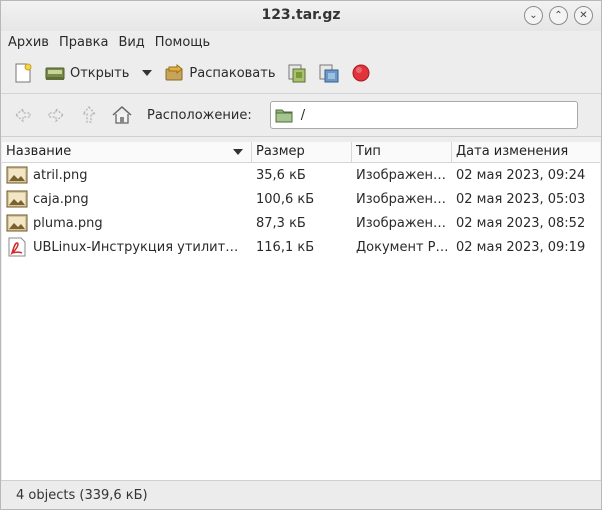 The height and width of the screenshot is (510, 602). I want to click on add-files-button, so click(297, 73).